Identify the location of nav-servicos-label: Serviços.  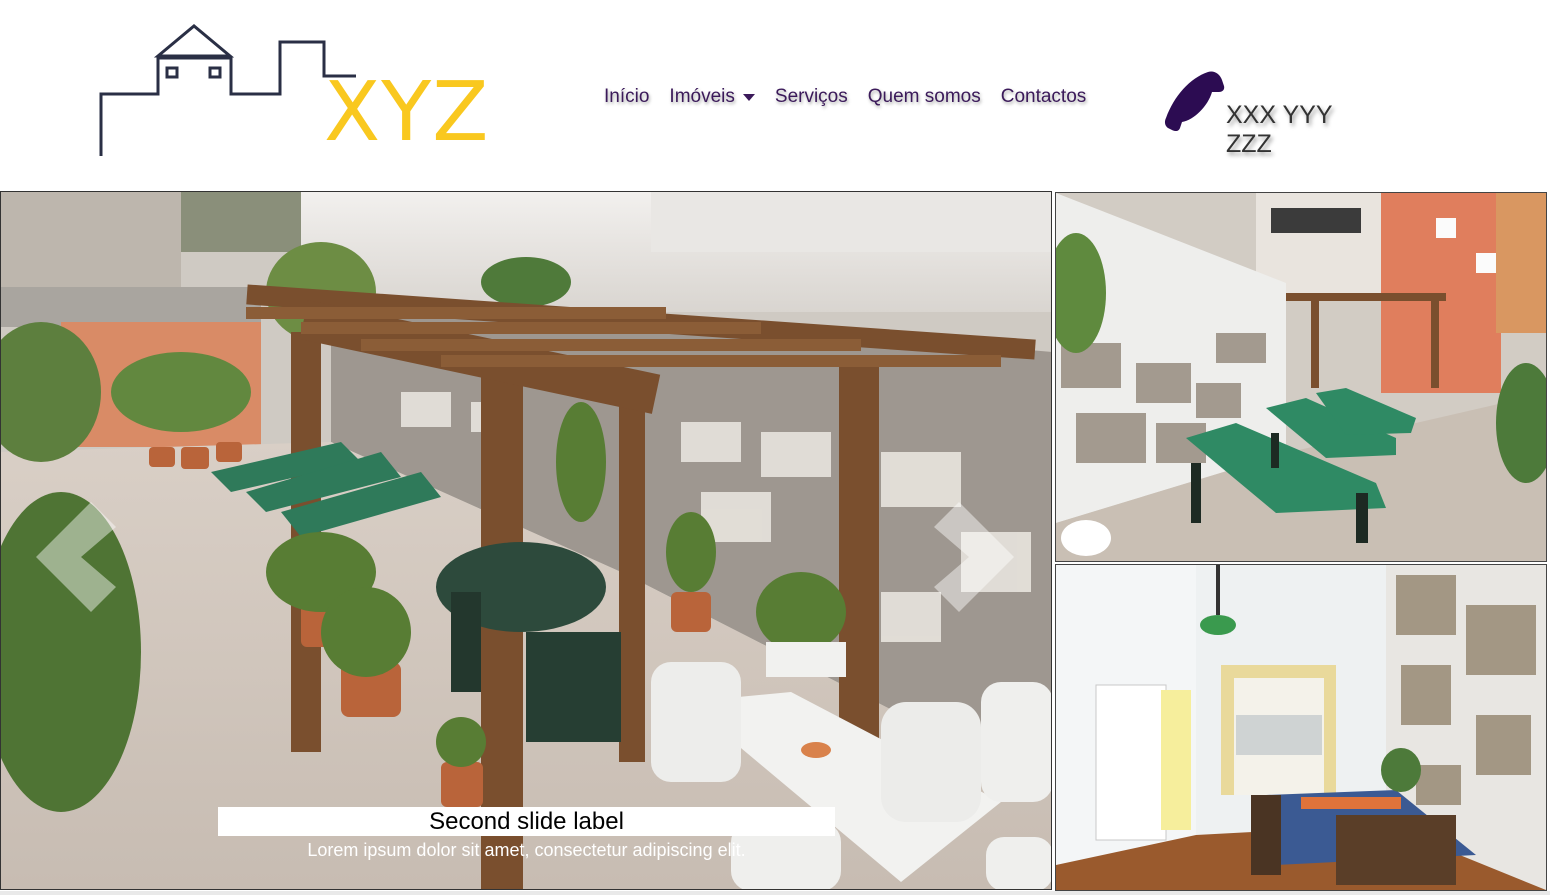
(811, 96).